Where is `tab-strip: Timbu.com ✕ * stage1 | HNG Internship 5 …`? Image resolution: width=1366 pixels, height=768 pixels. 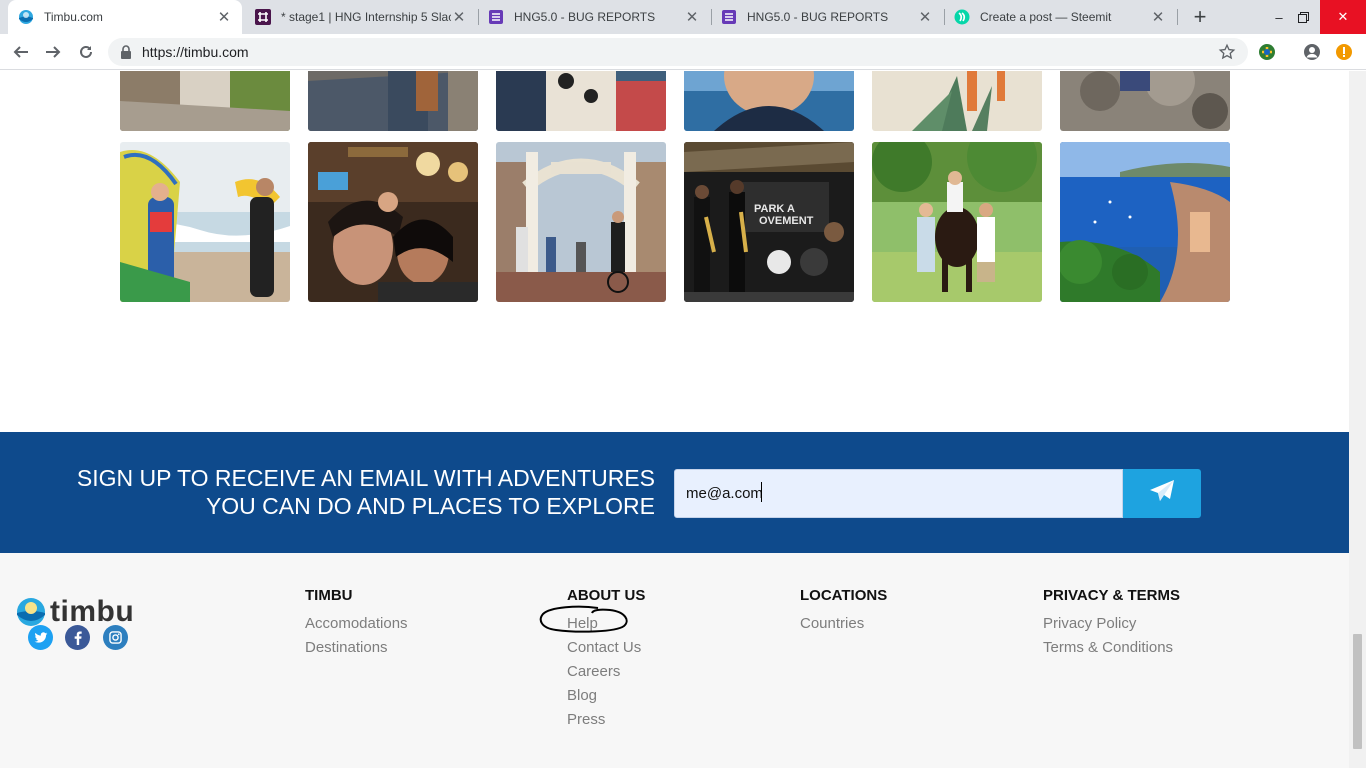 tab-strip: Timbu.com ✕ * stage1 | HNG Internship 5 … is located at coordinates (683, 17).